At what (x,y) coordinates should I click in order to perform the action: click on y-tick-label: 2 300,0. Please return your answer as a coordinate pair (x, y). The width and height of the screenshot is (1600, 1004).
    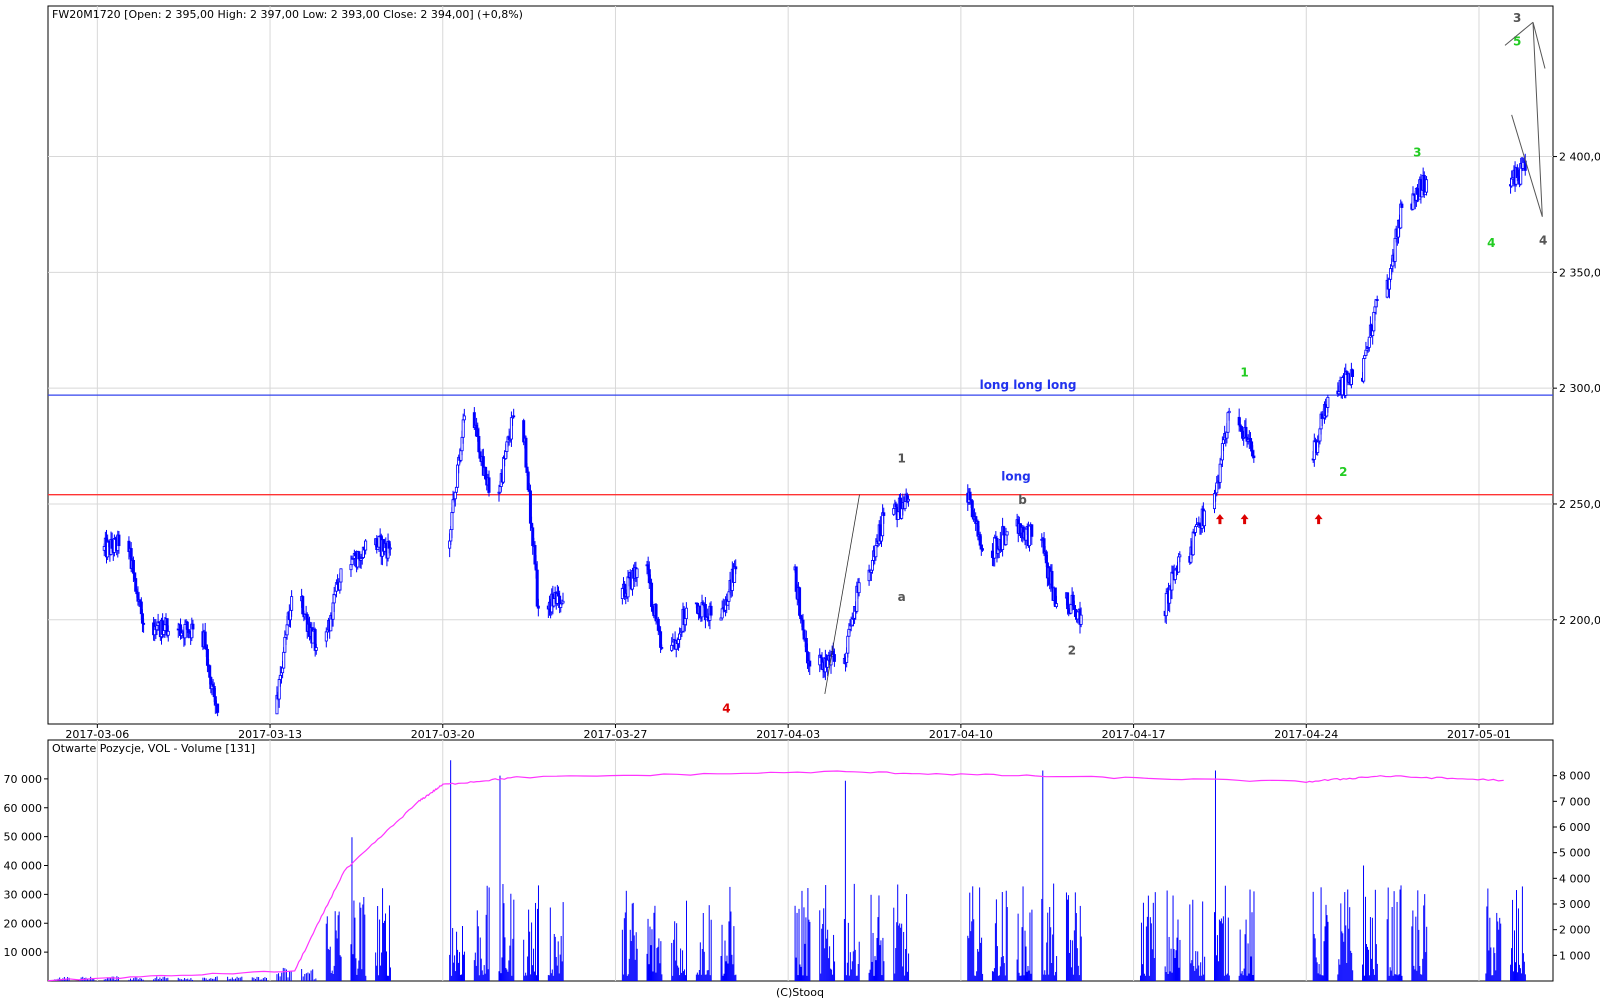
    Looking at the image, I should click on (1579, 388).